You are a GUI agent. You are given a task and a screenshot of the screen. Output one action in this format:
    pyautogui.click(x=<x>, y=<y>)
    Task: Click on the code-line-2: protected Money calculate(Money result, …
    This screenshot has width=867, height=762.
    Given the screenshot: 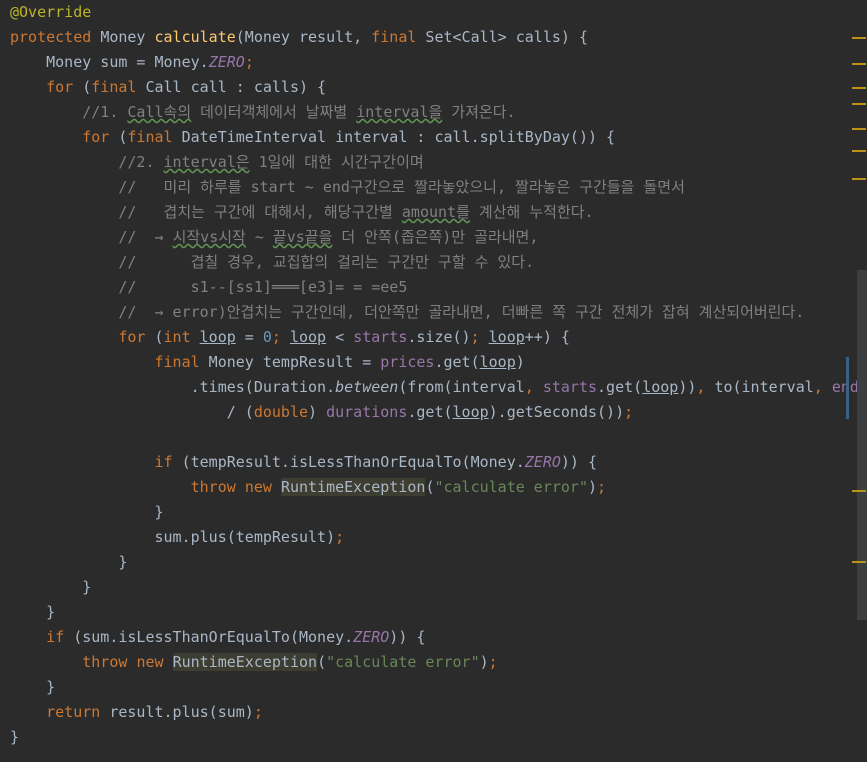 What is the action you would take?
    pyautogui.click(x=299, y=37)
    